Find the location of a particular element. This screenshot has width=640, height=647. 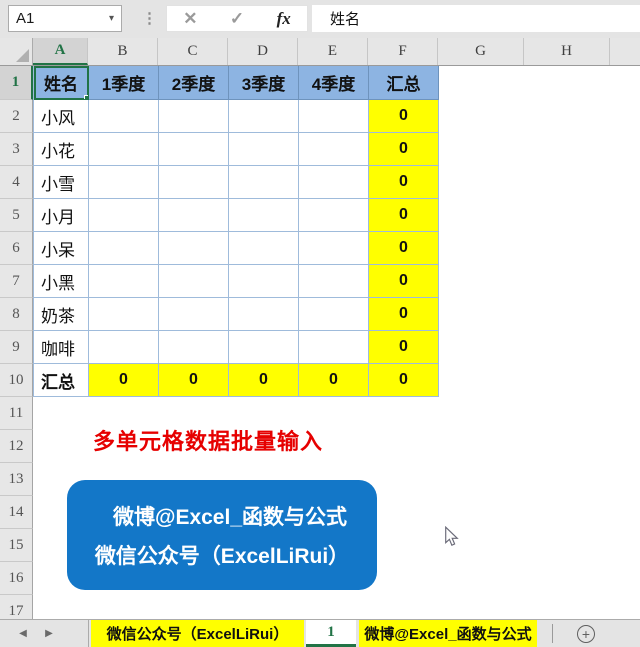

cell-e4 is located at coordinates (334, 182).